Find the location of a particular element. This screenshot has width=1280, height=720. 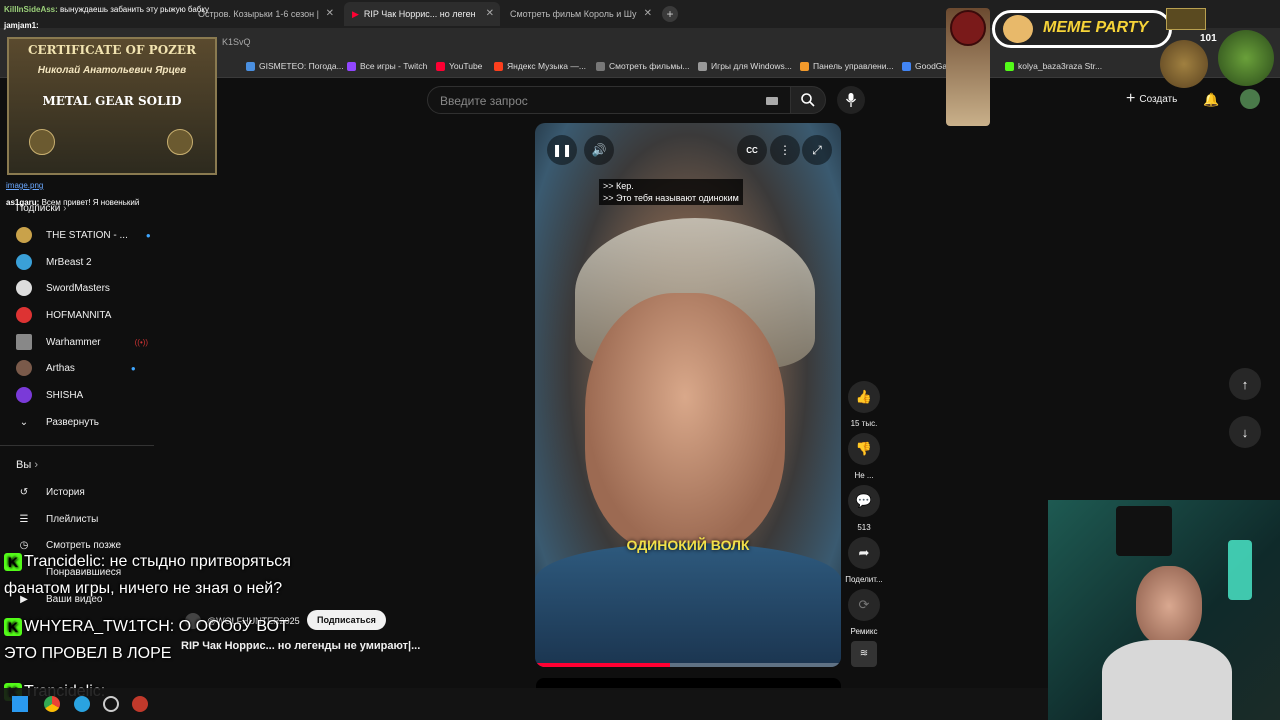

video-frame-shirt is located at coordinates (688, 605).